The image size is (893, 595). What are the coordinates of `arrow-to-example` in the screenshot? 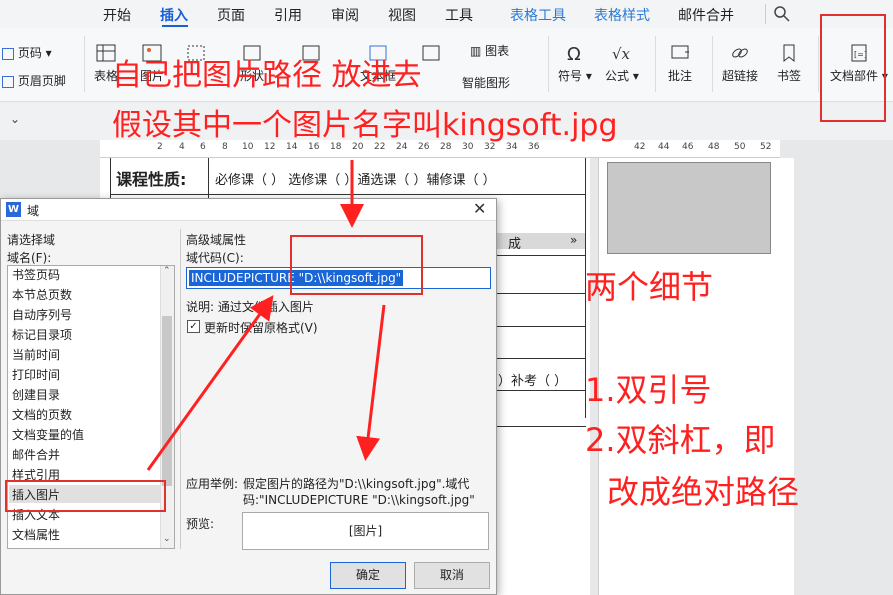 It's located at (371, 382).